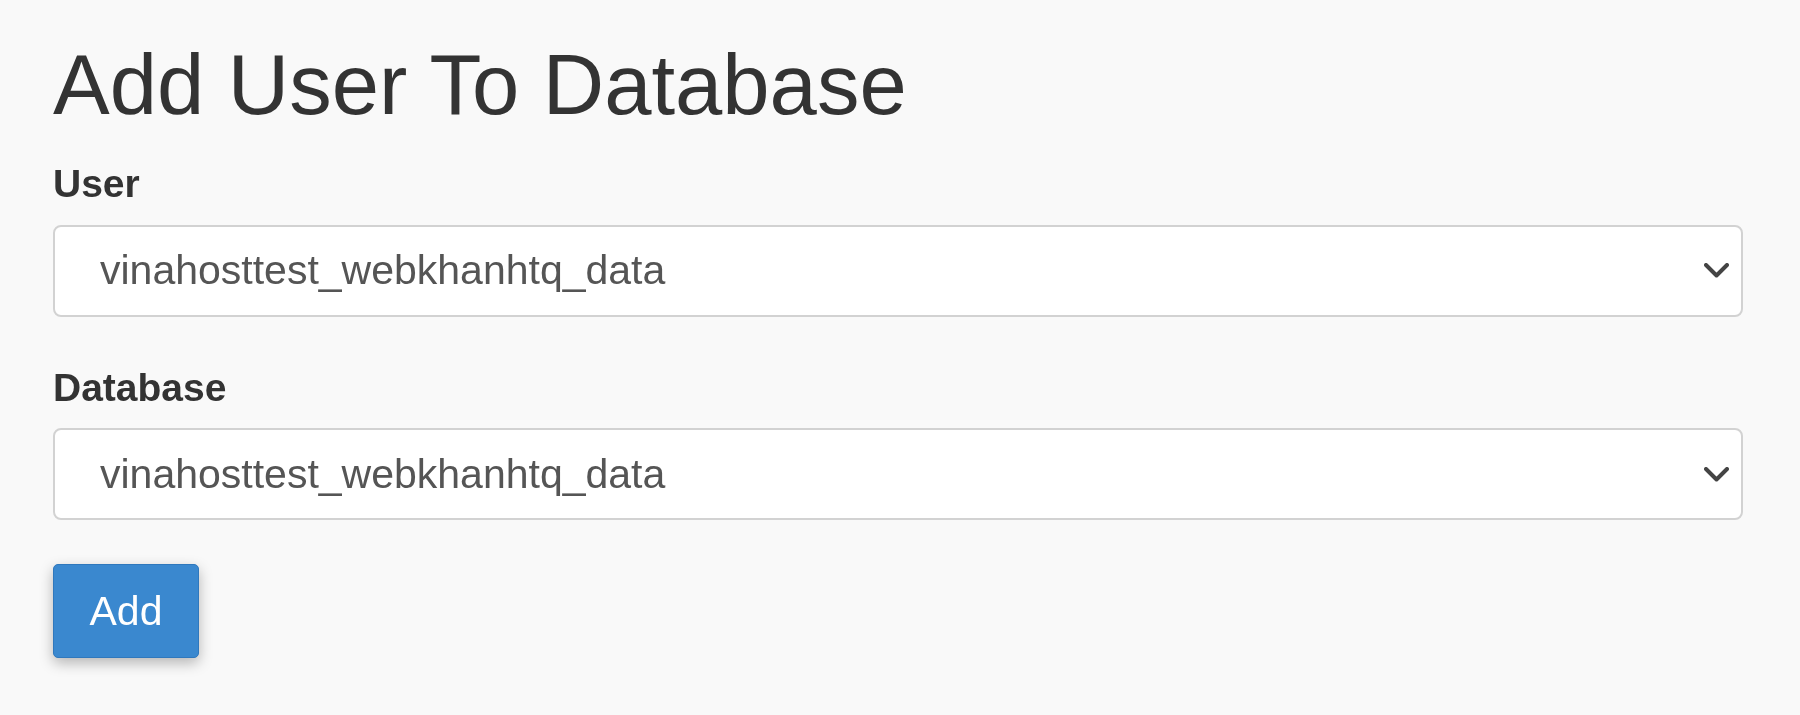 The height and width of the screenshot is (715, 1800). I want to click on page-title: Add User To Database, so click(480, 85).